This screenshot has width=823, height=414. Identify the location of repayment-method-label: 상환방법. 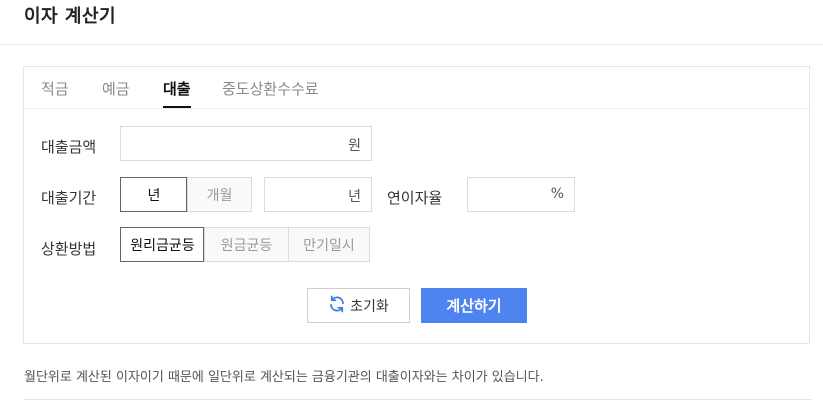
(69, 249).